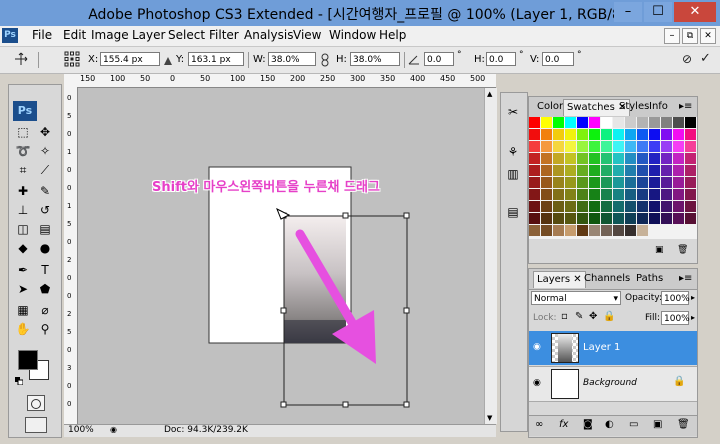  I want to click on layer-row-background: ◉ Background 🔒, so click(613, 384).